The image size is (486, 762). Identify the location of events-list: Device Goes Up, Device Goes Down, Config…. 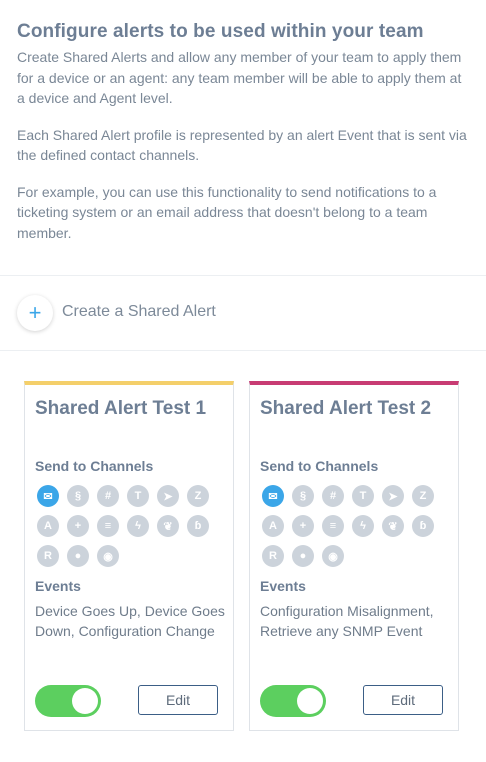
(130, 621).